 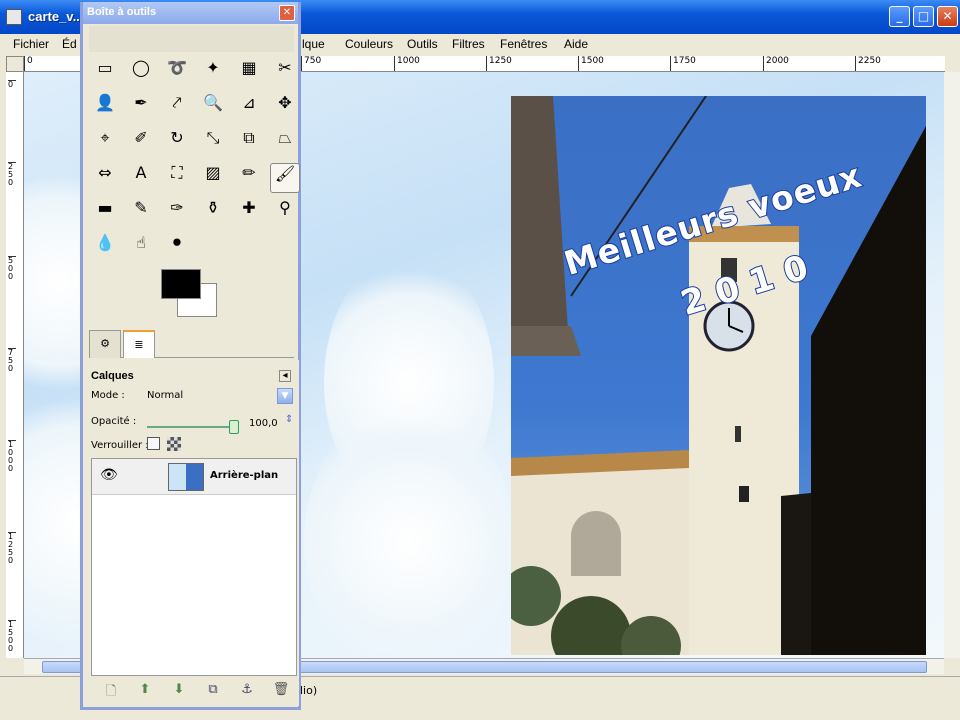 What do you see at coordinates (177, 178) in the screenshot?
I see `bucket-fill-icon: ⛶` at bounding box center [177, 178].